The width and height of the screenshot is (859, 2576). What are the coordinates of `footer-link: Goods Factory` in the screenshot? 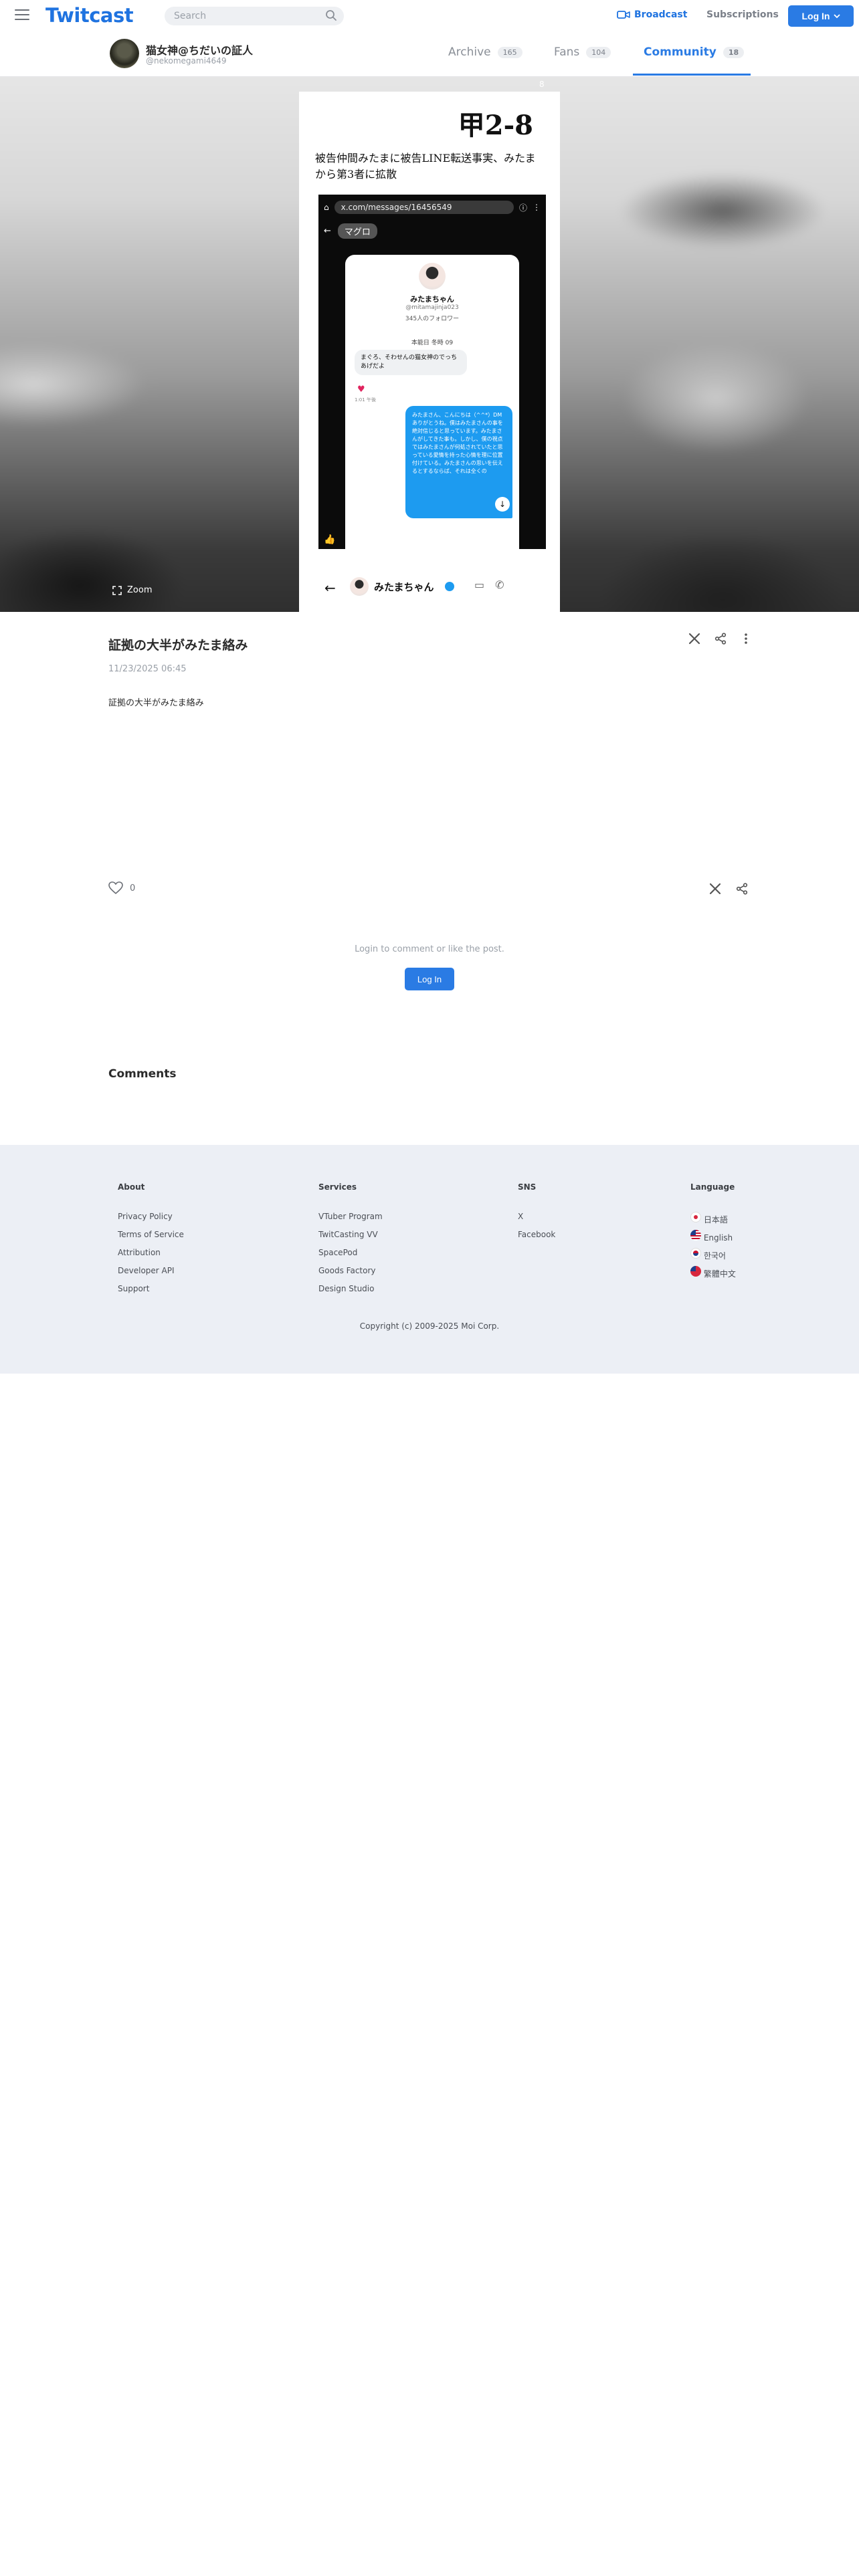 It's located at (351, 1270).